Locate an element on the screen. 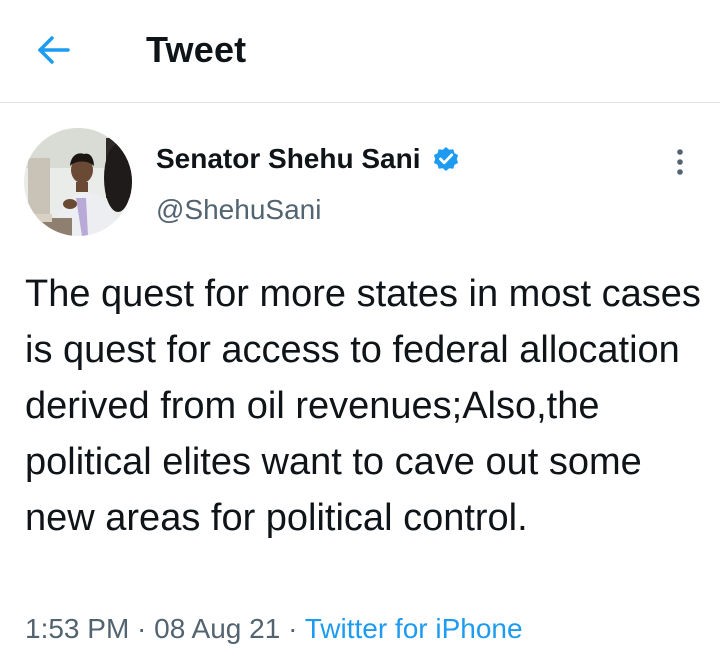  more-vertical-icon is located at coordinates (680, 162).